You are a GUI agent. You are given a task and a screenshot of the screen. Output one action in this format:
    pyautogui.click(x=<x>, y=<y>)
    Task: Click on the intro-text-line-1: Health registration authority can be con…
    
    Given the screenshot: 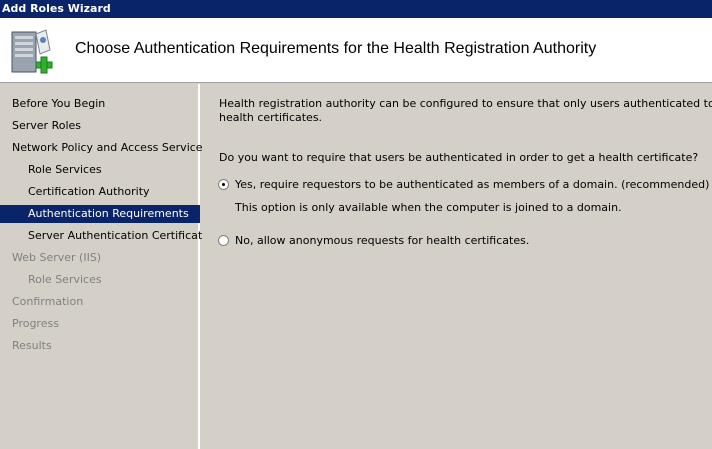 What is the action you would take?
    pyautogui.click(x=465, y=103)
    